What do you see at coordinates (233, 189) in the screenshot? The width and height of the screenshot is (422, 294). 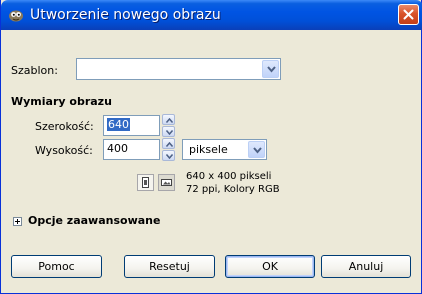 I see `image-info-resolution: 72 ppi, Kolory RGB` at bounding box center [233, 189].